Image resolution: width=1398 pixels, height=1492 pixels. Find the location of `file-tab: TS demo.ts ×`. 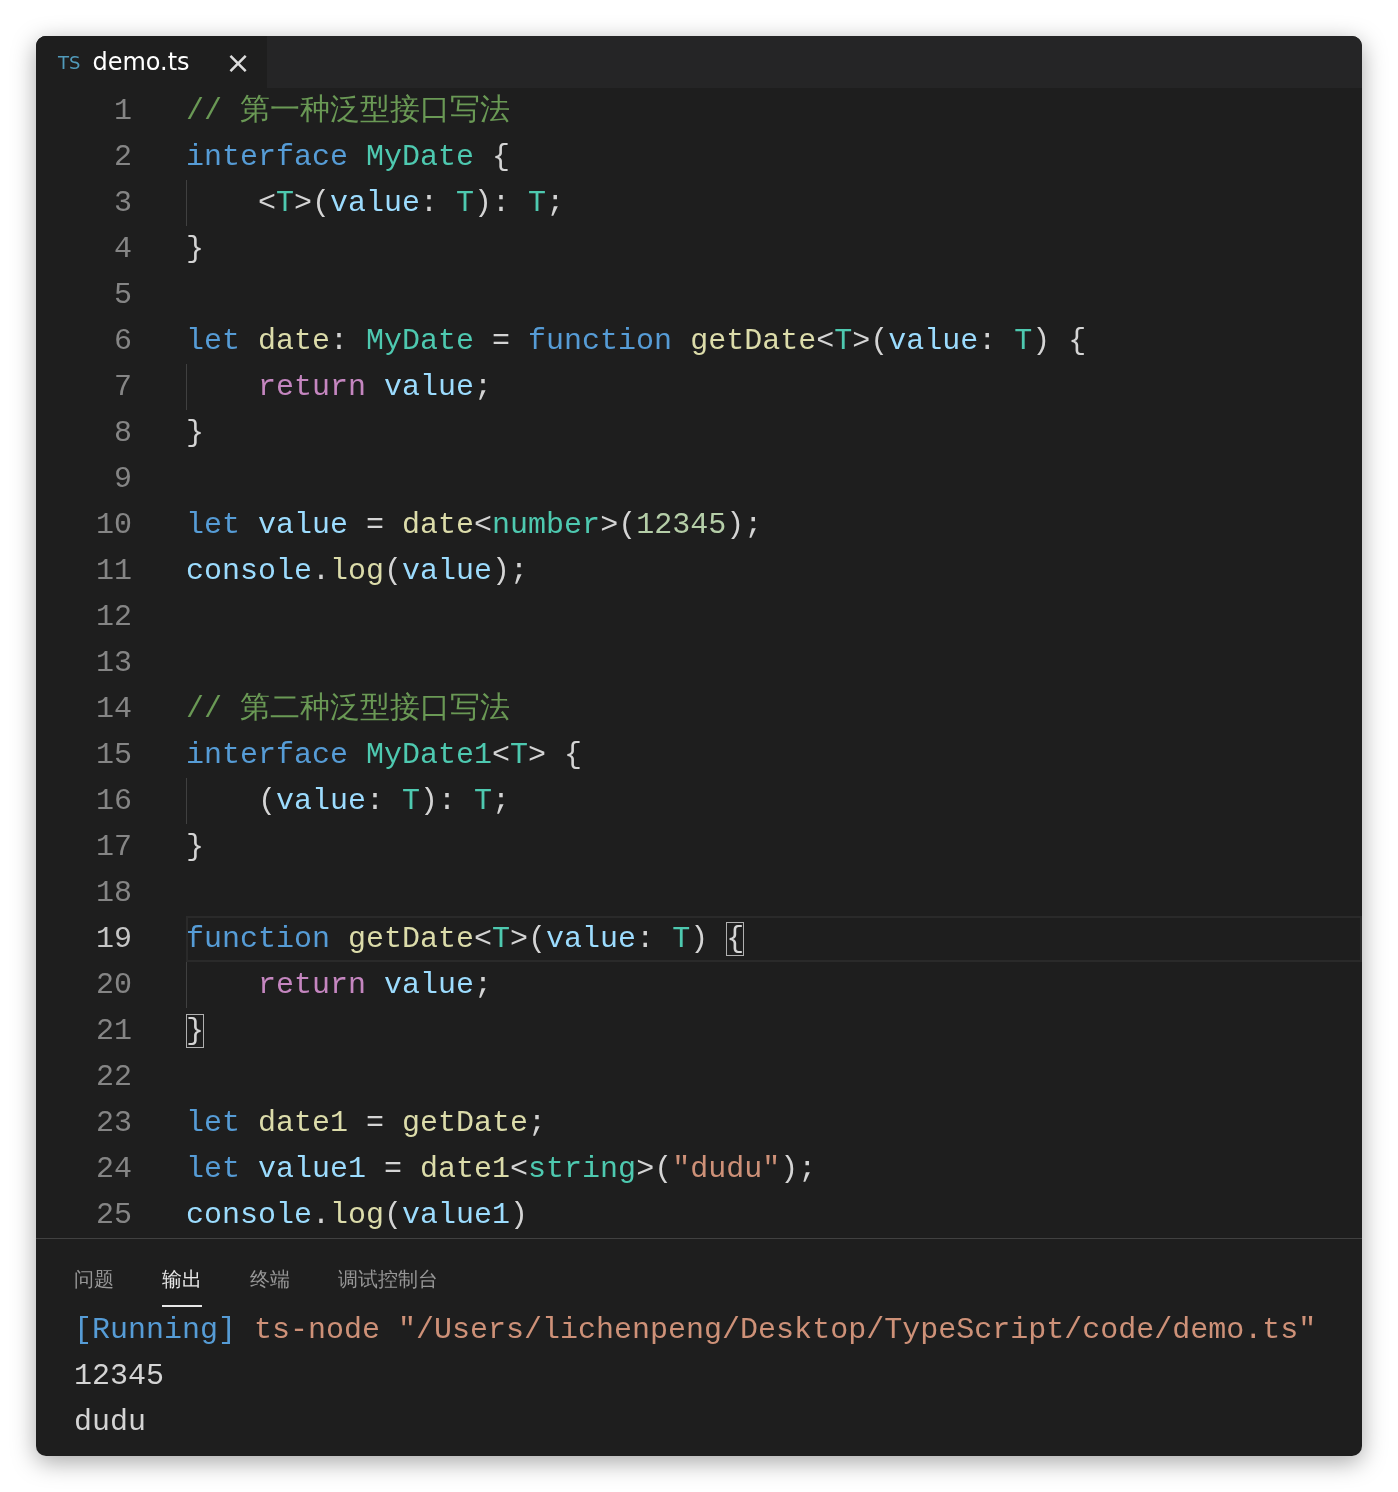

file-tab: TS demo.ts × is located at coordinates (151, 62).